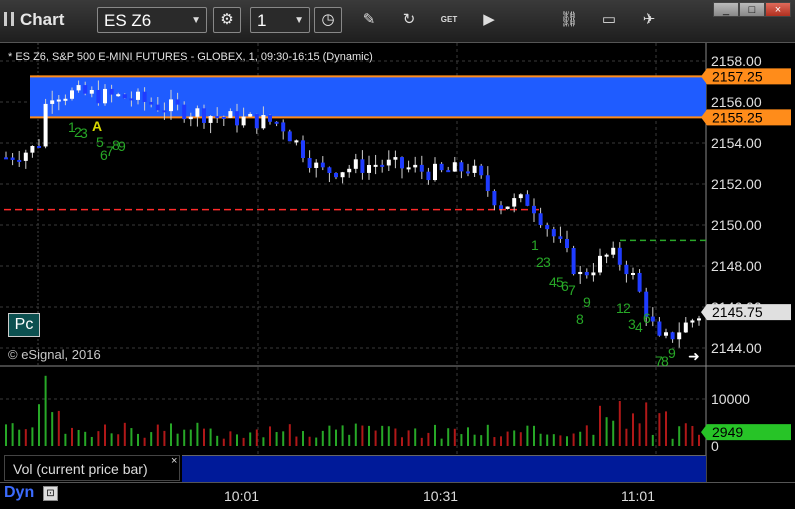 The height and width of the screenshot is (509, 795). Describe the element at coordinates (569, 20) in the screenshot. I see `link-icon: ⛓` at that location.